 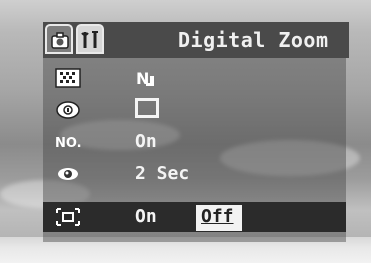 I want to click on digital-zoom-icon, so click(x=68, y=217).